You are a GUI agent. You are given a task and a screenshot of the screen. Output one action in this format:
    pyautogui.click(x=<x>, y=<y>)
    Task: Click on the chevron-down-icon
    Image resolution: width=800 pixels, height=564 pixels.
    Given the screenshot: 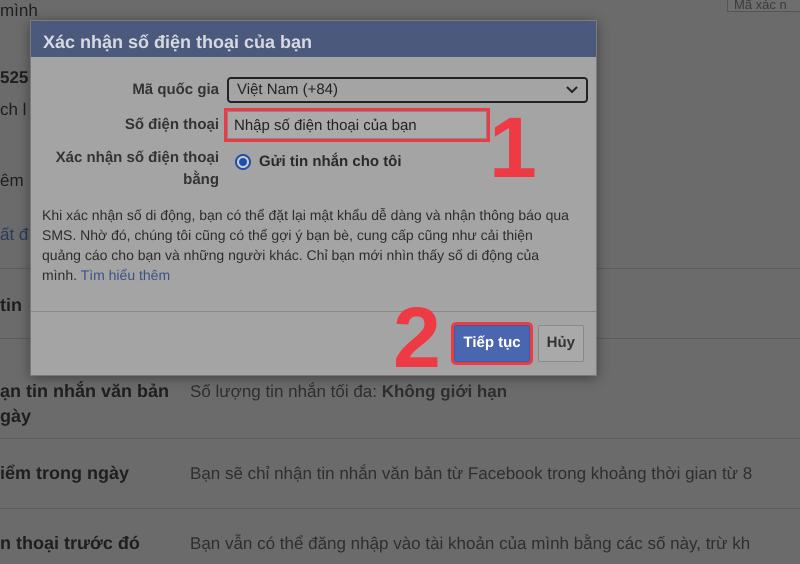 What is the action you would take?
    pyautogui.click(x=572, y=90)
    